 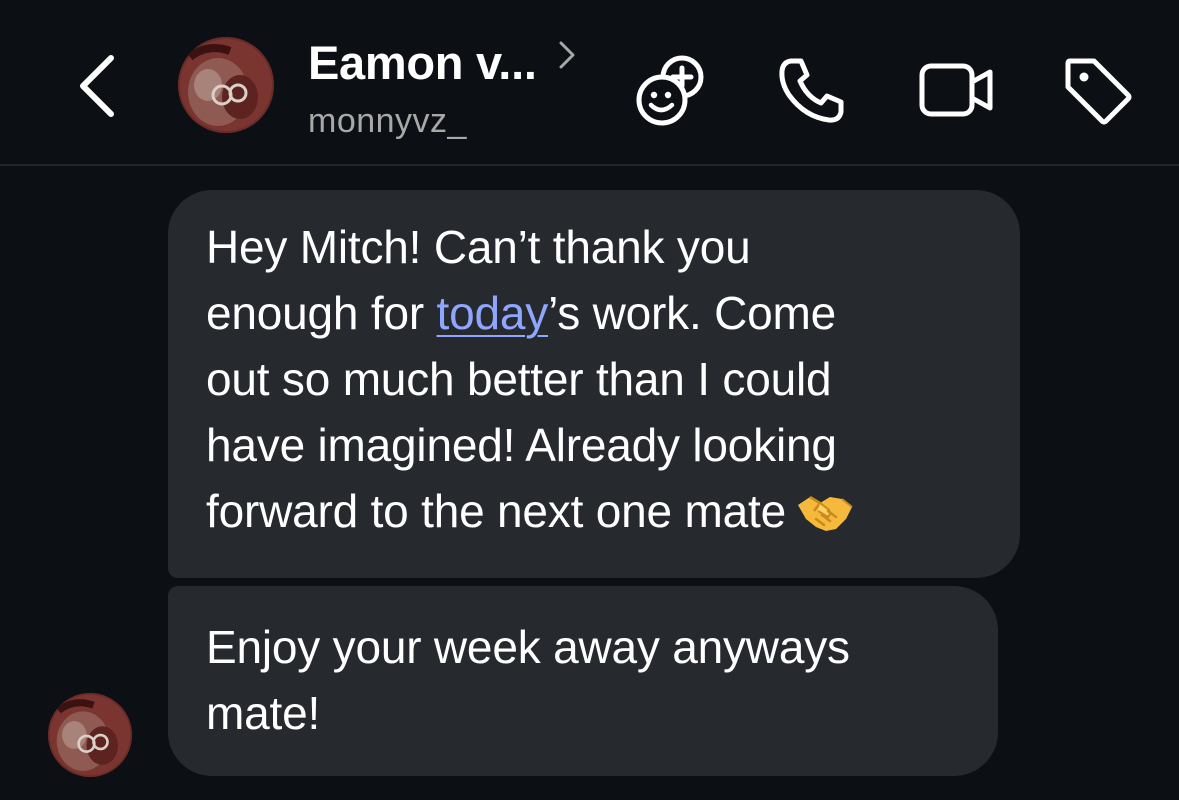 I want to click on chevron-right-icon, so click(x=567, y=55).